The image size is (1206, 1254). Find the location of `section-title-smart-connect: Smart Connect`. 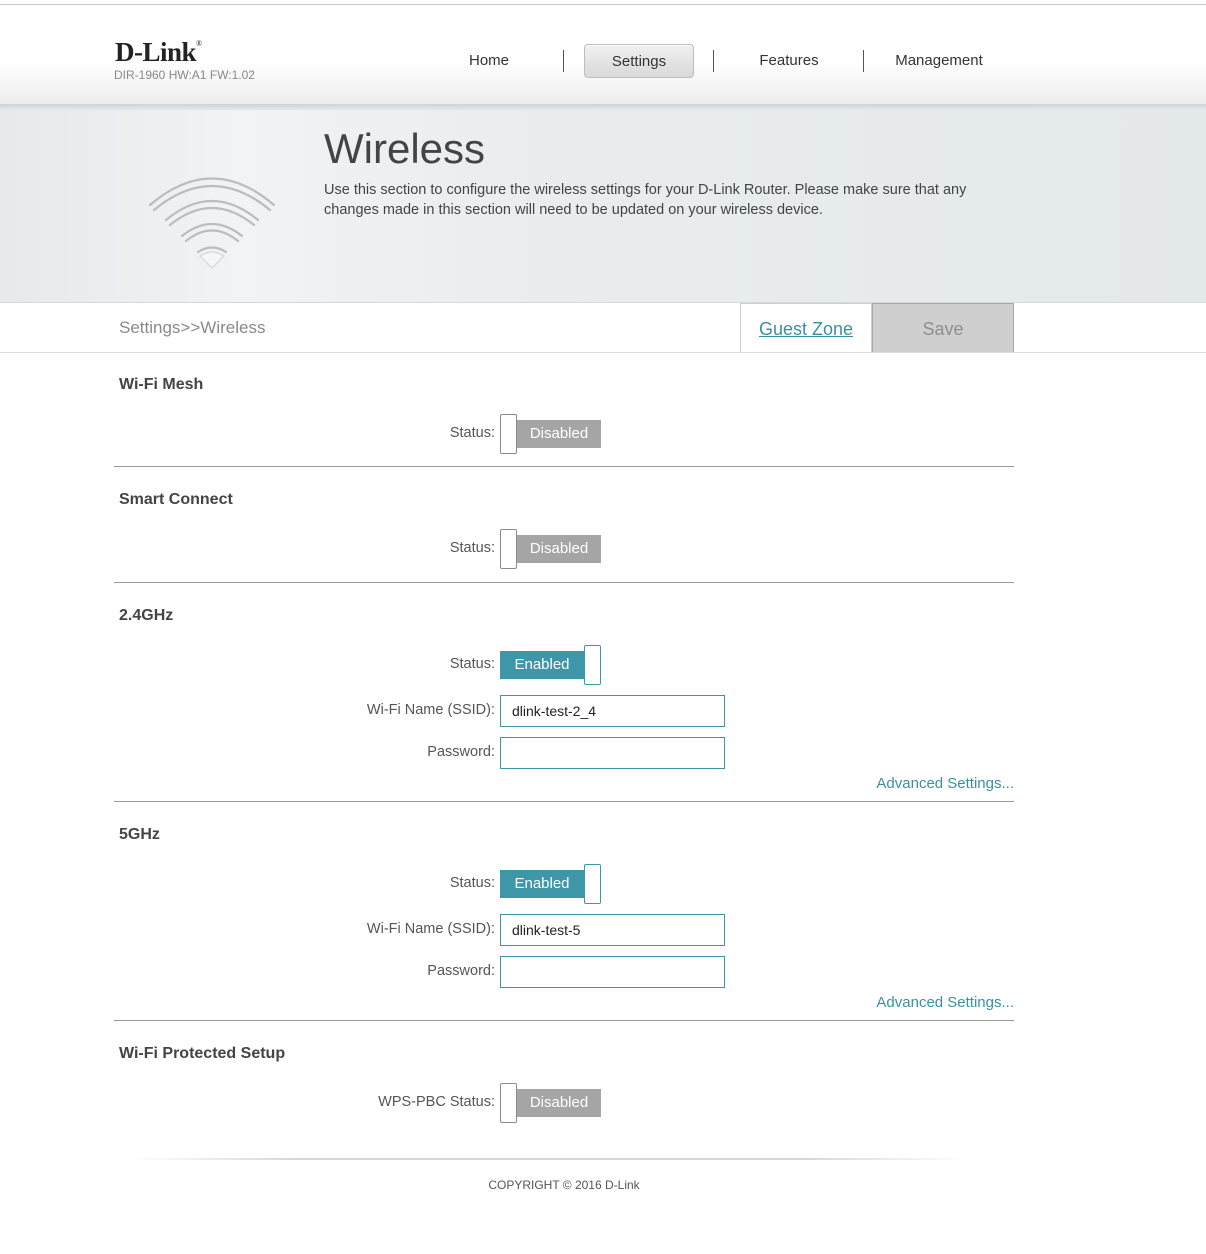

section-title-smart-connect: Smart Connect is located at coordinates (176, 499).